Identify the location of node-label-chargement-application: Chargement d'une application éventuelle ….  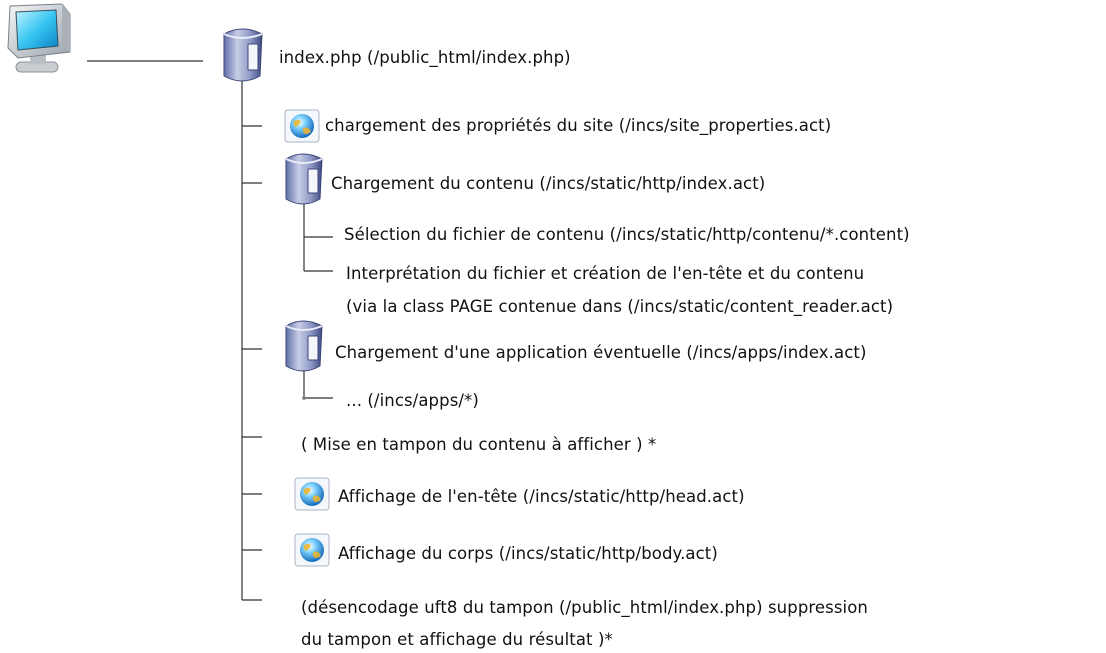
(601, 352).